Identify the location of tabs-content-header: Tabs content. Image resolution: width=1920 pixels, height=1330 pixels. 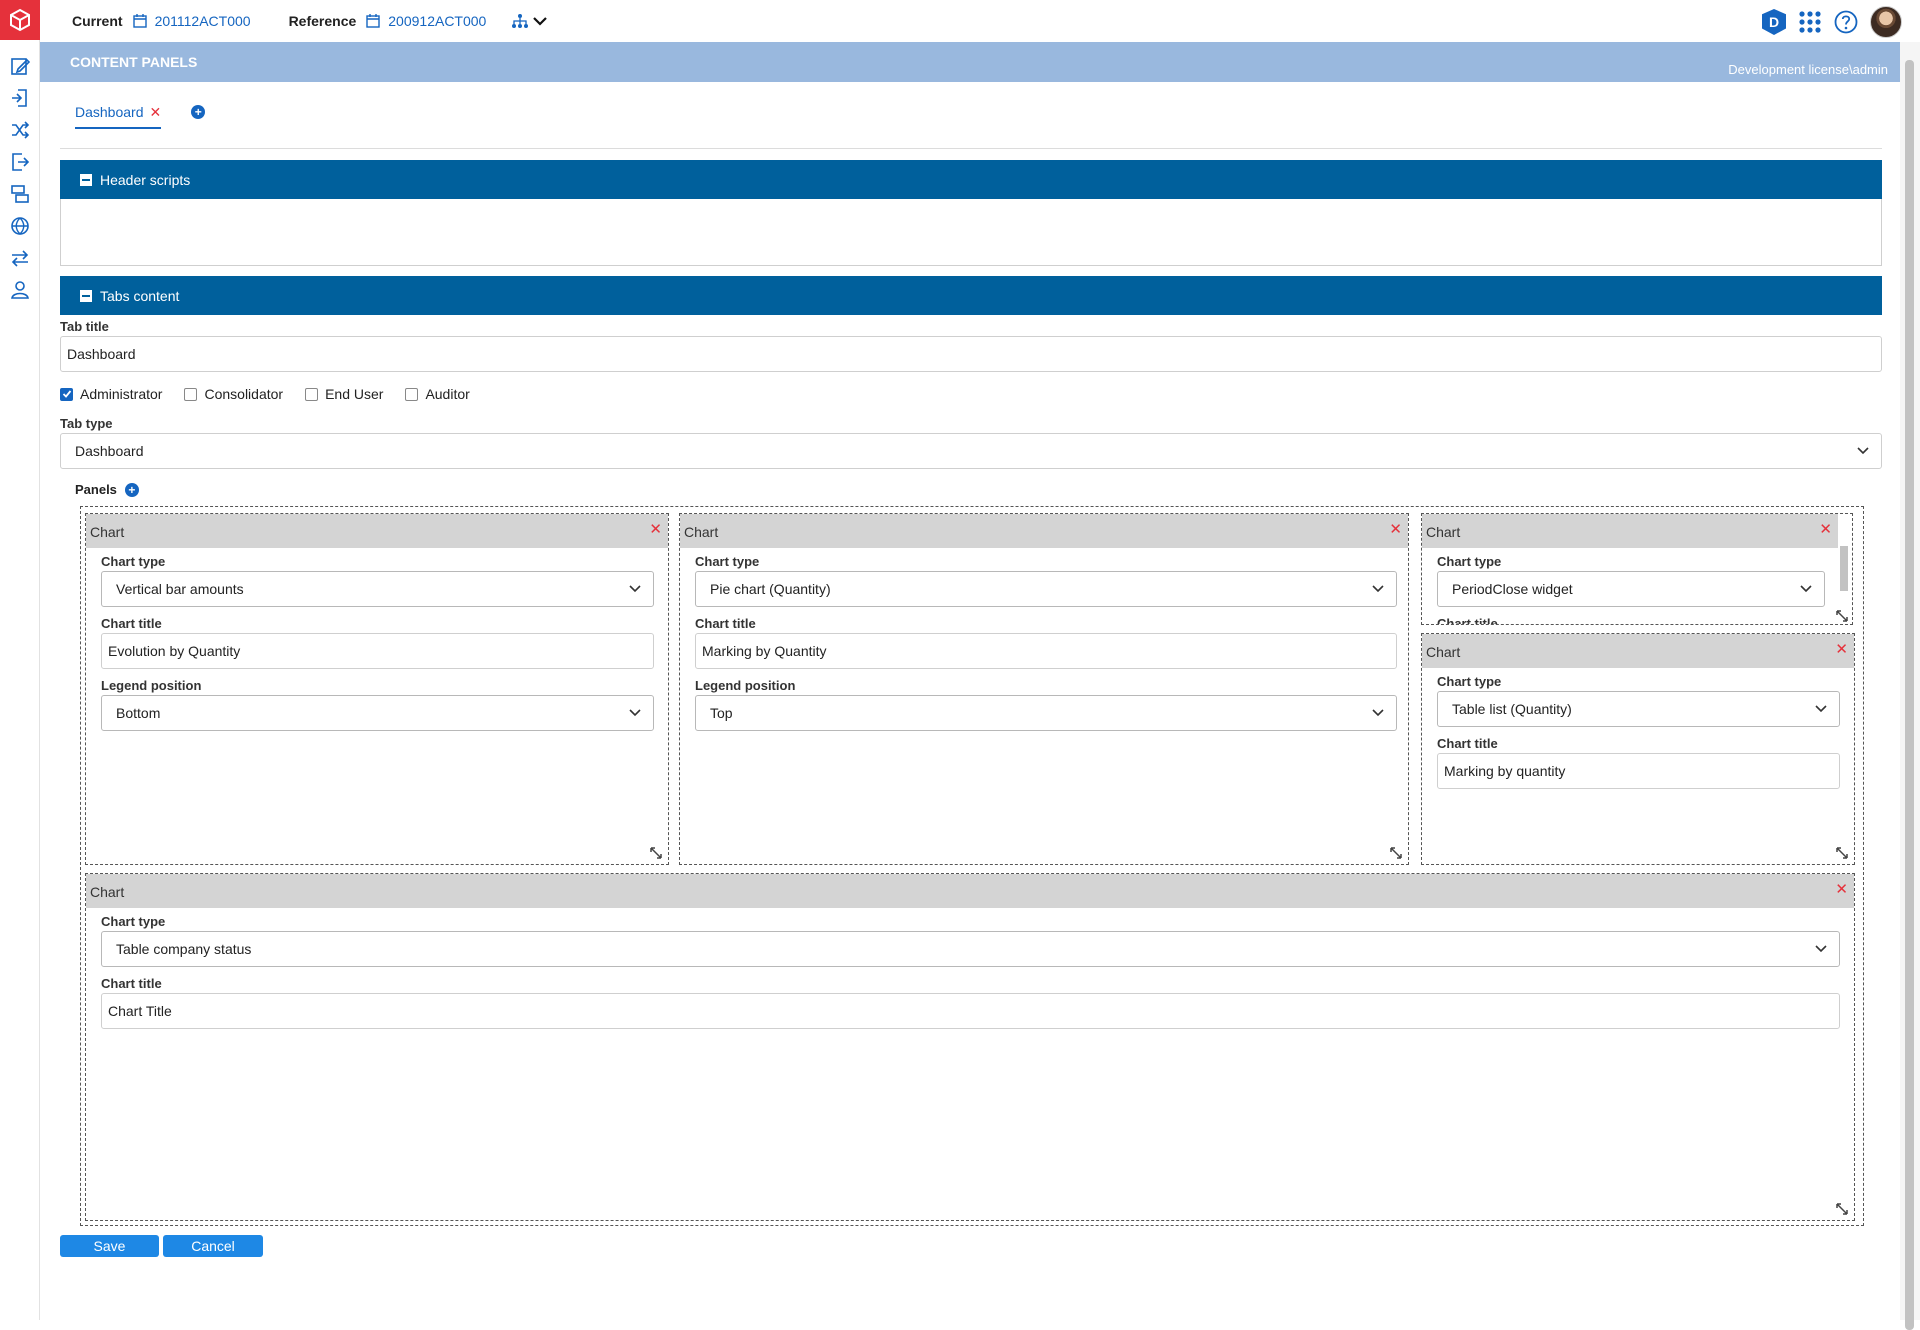
(971, 295).